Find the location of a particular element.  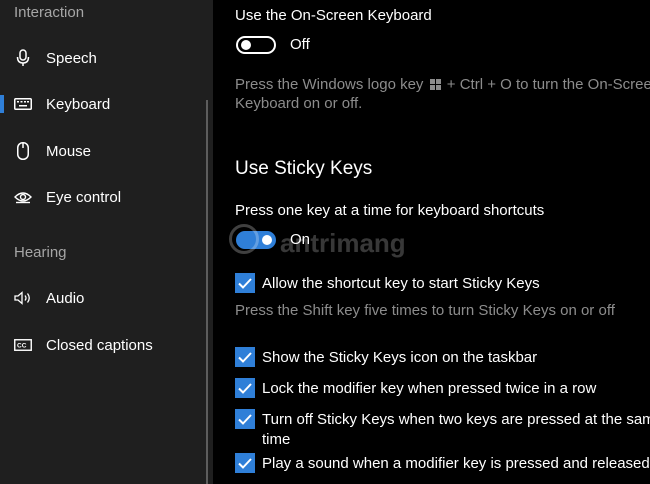

sidebar-item-label: Audio is located at coordinates (65, 298).